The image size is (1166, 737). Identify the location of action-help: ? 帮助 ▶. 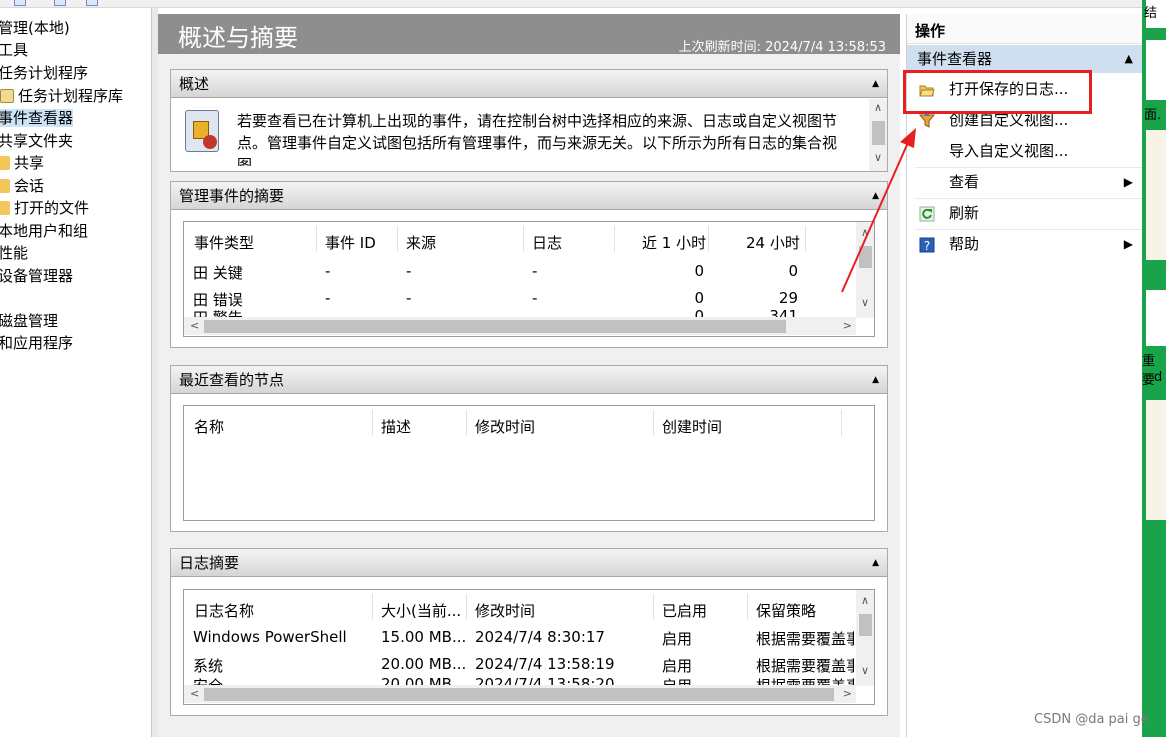
(1025, 244).